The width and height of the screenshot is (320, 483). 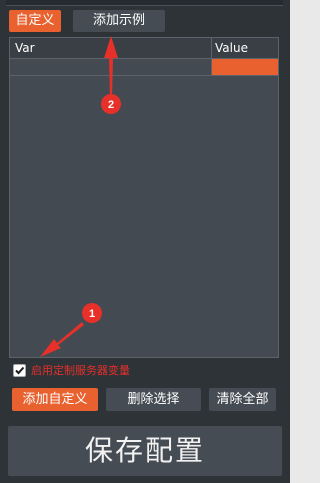 I want to click on table-header: Var Value, so click(x=144, y=48).